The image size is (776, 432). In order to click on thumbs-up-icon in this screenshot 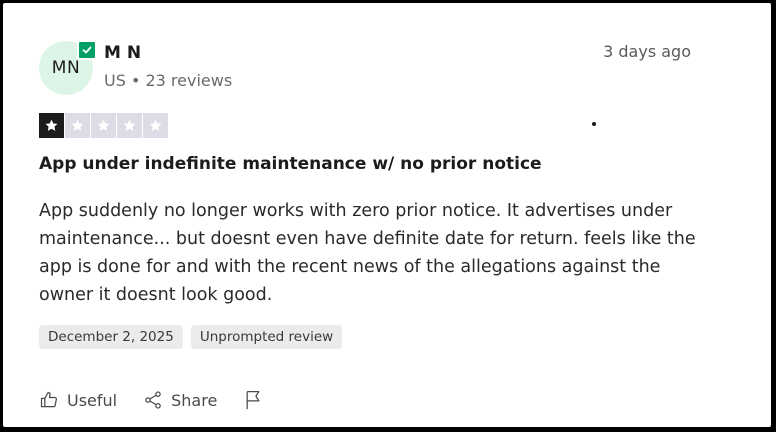, I will do `click(49, 400)`.